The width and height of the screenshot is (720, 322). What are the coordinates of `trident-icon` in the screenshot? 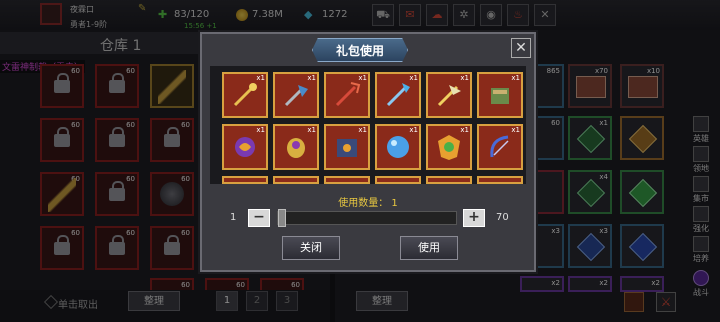 It's located at (348, 94).